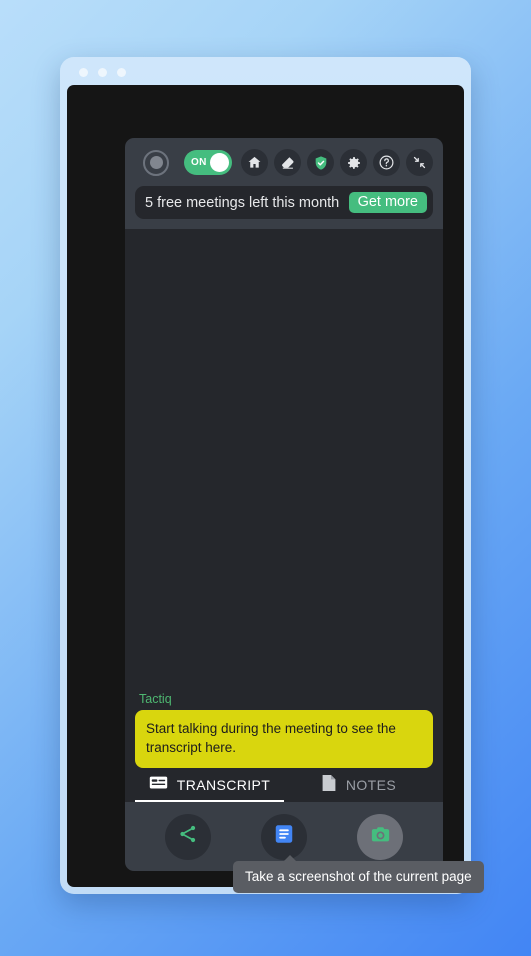 This screenshot has height=956, width=531. I want to click on tab-transcript-label: TRANSCRIPT, so click(223, 785).